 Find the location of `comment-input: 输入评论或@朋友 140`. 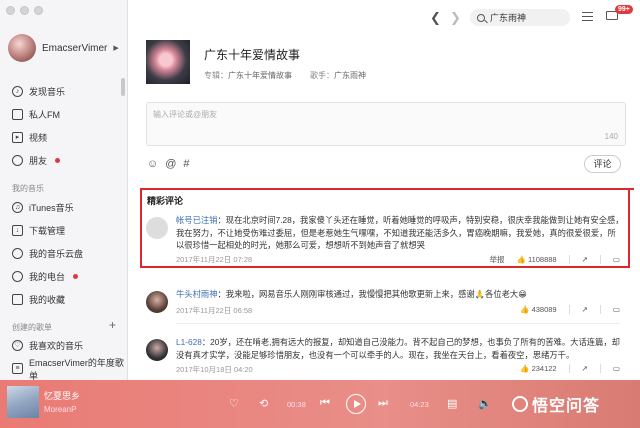

comment-input: 输入评论或@朋友 140 is located at coordinates (386, 124).